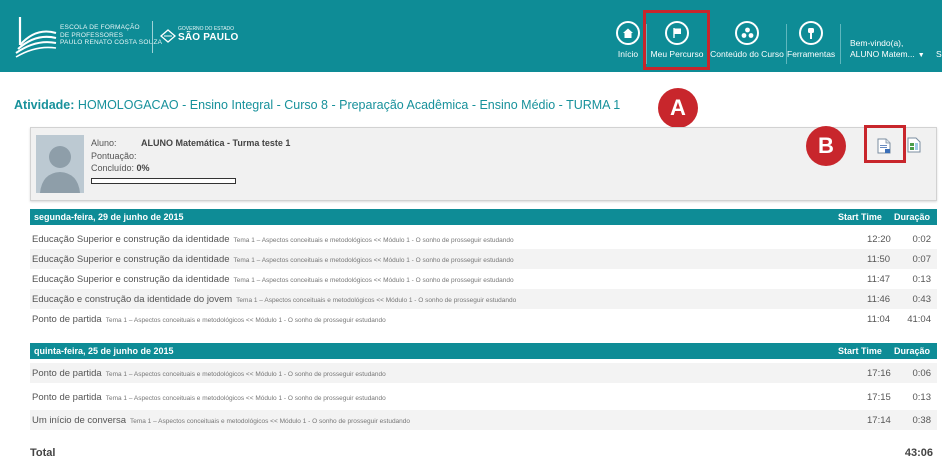 The height and width of the screenshot is (462, 942). I want to click on school-logo-icon, so click(36, 37).